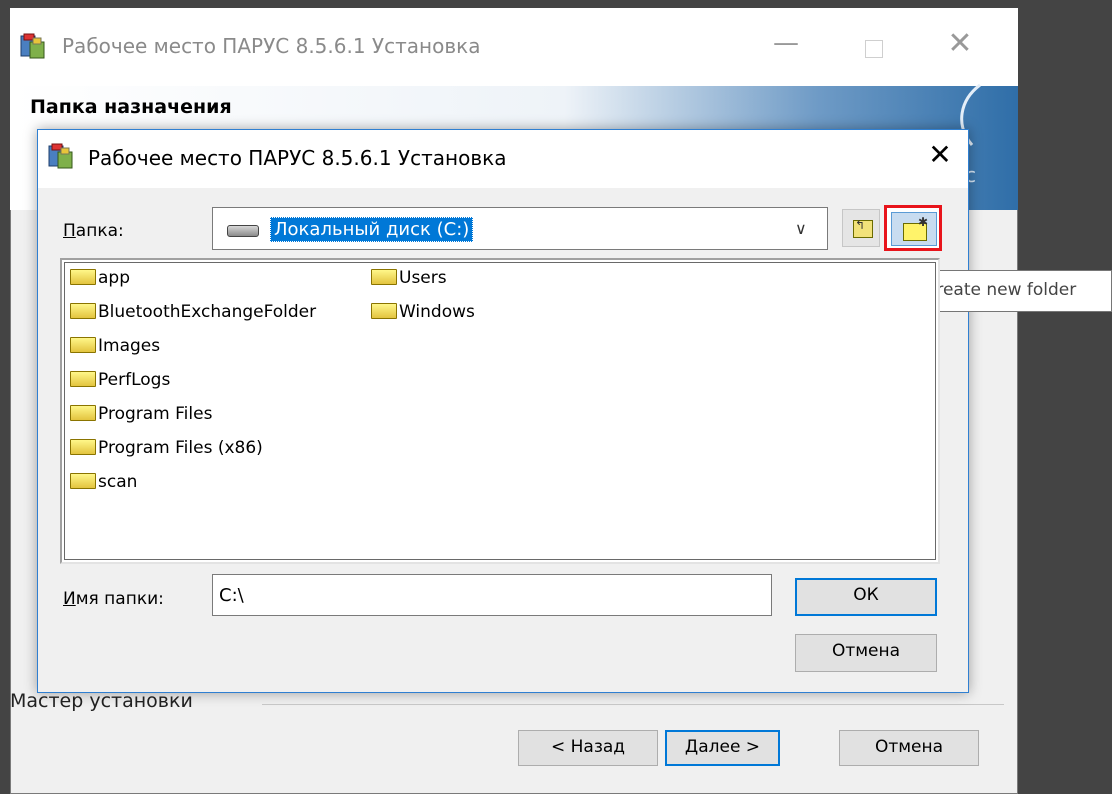 This screenshot has height=794, width=1112. I want to click on folder-name-input, so click(492, 595).